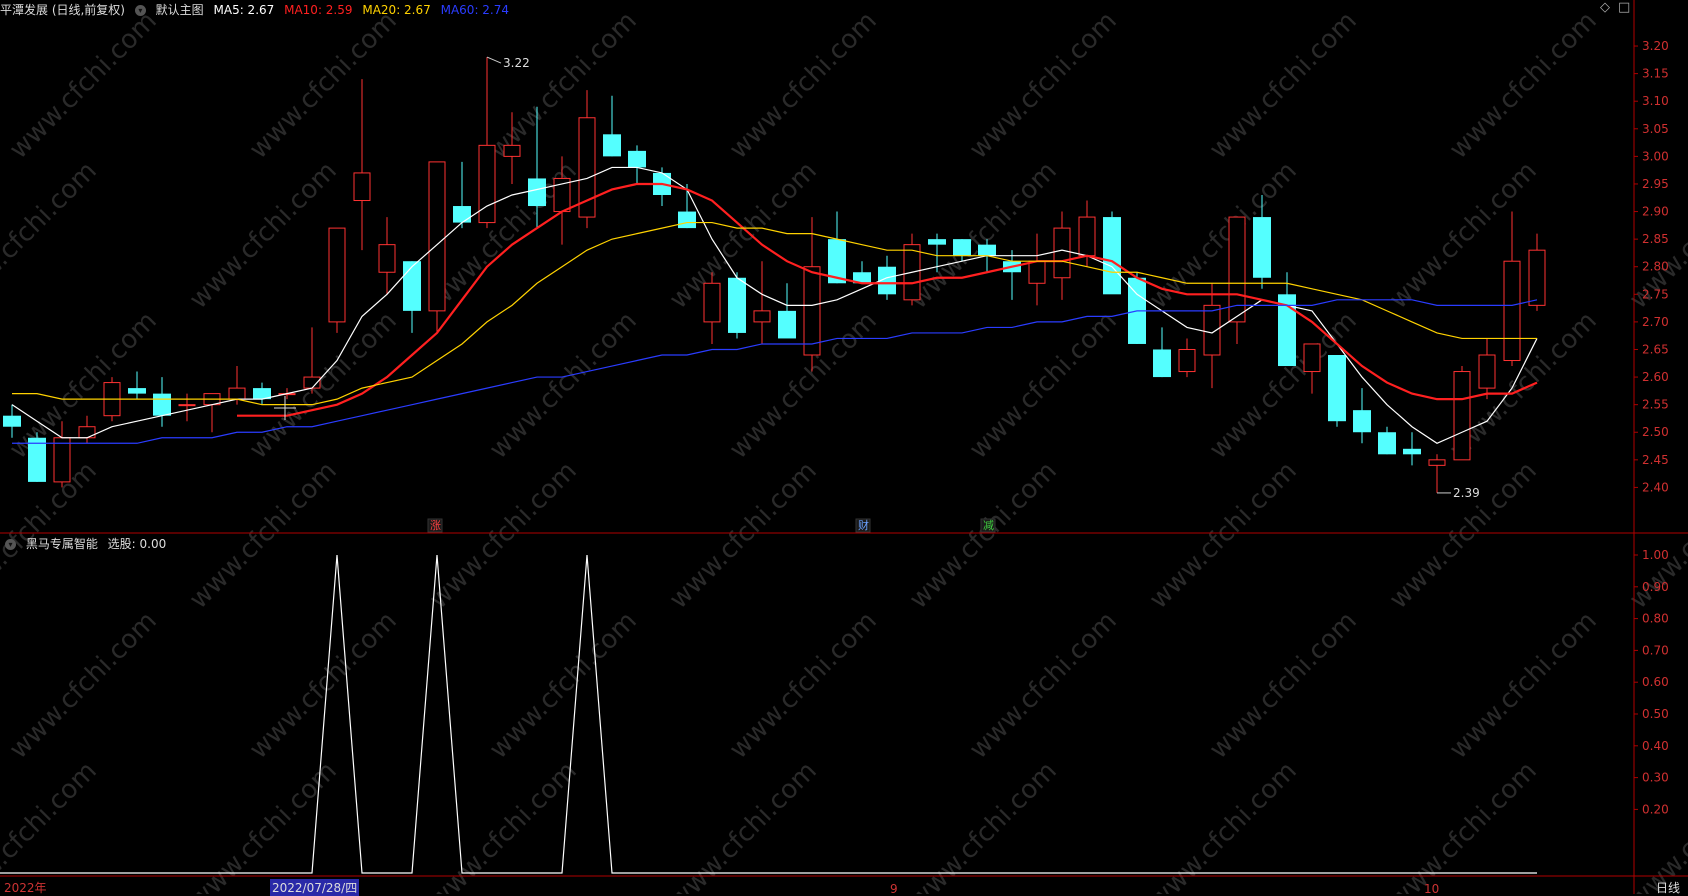  Describe the element at coordinates (435, 525) in the screenshot. I see `event-tag: 涨` at that location.